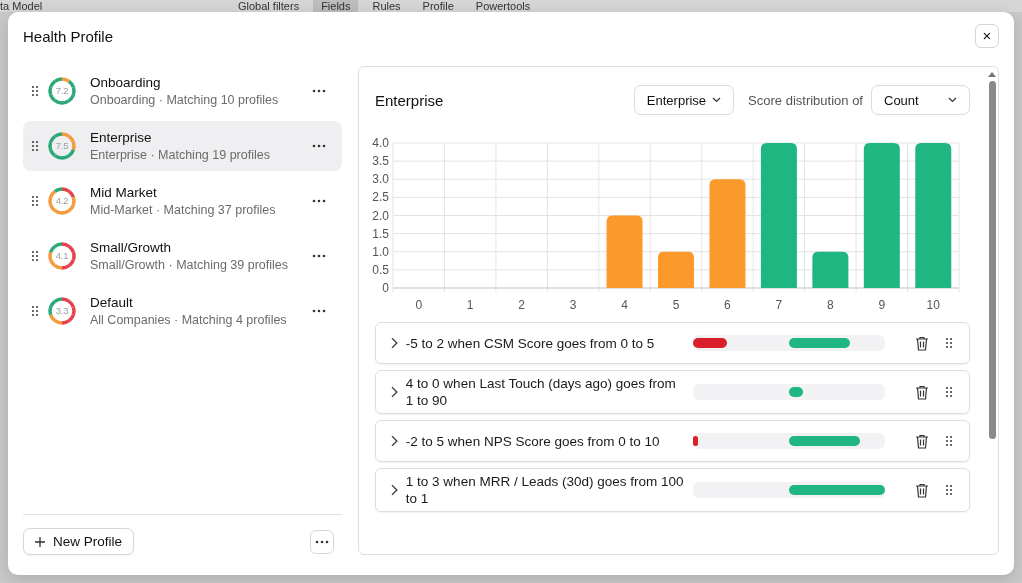  I want to click on axis-label: 4.0, so click(380, 143).